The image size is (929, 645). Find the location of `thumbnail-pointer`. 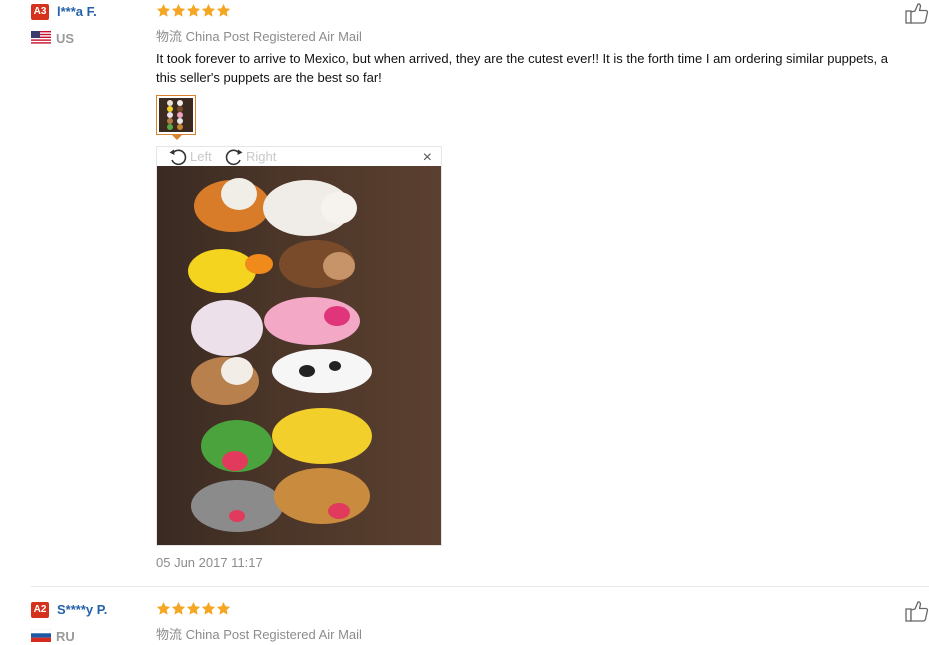

thumbnail-pointer is located at coordinates (177, 137).